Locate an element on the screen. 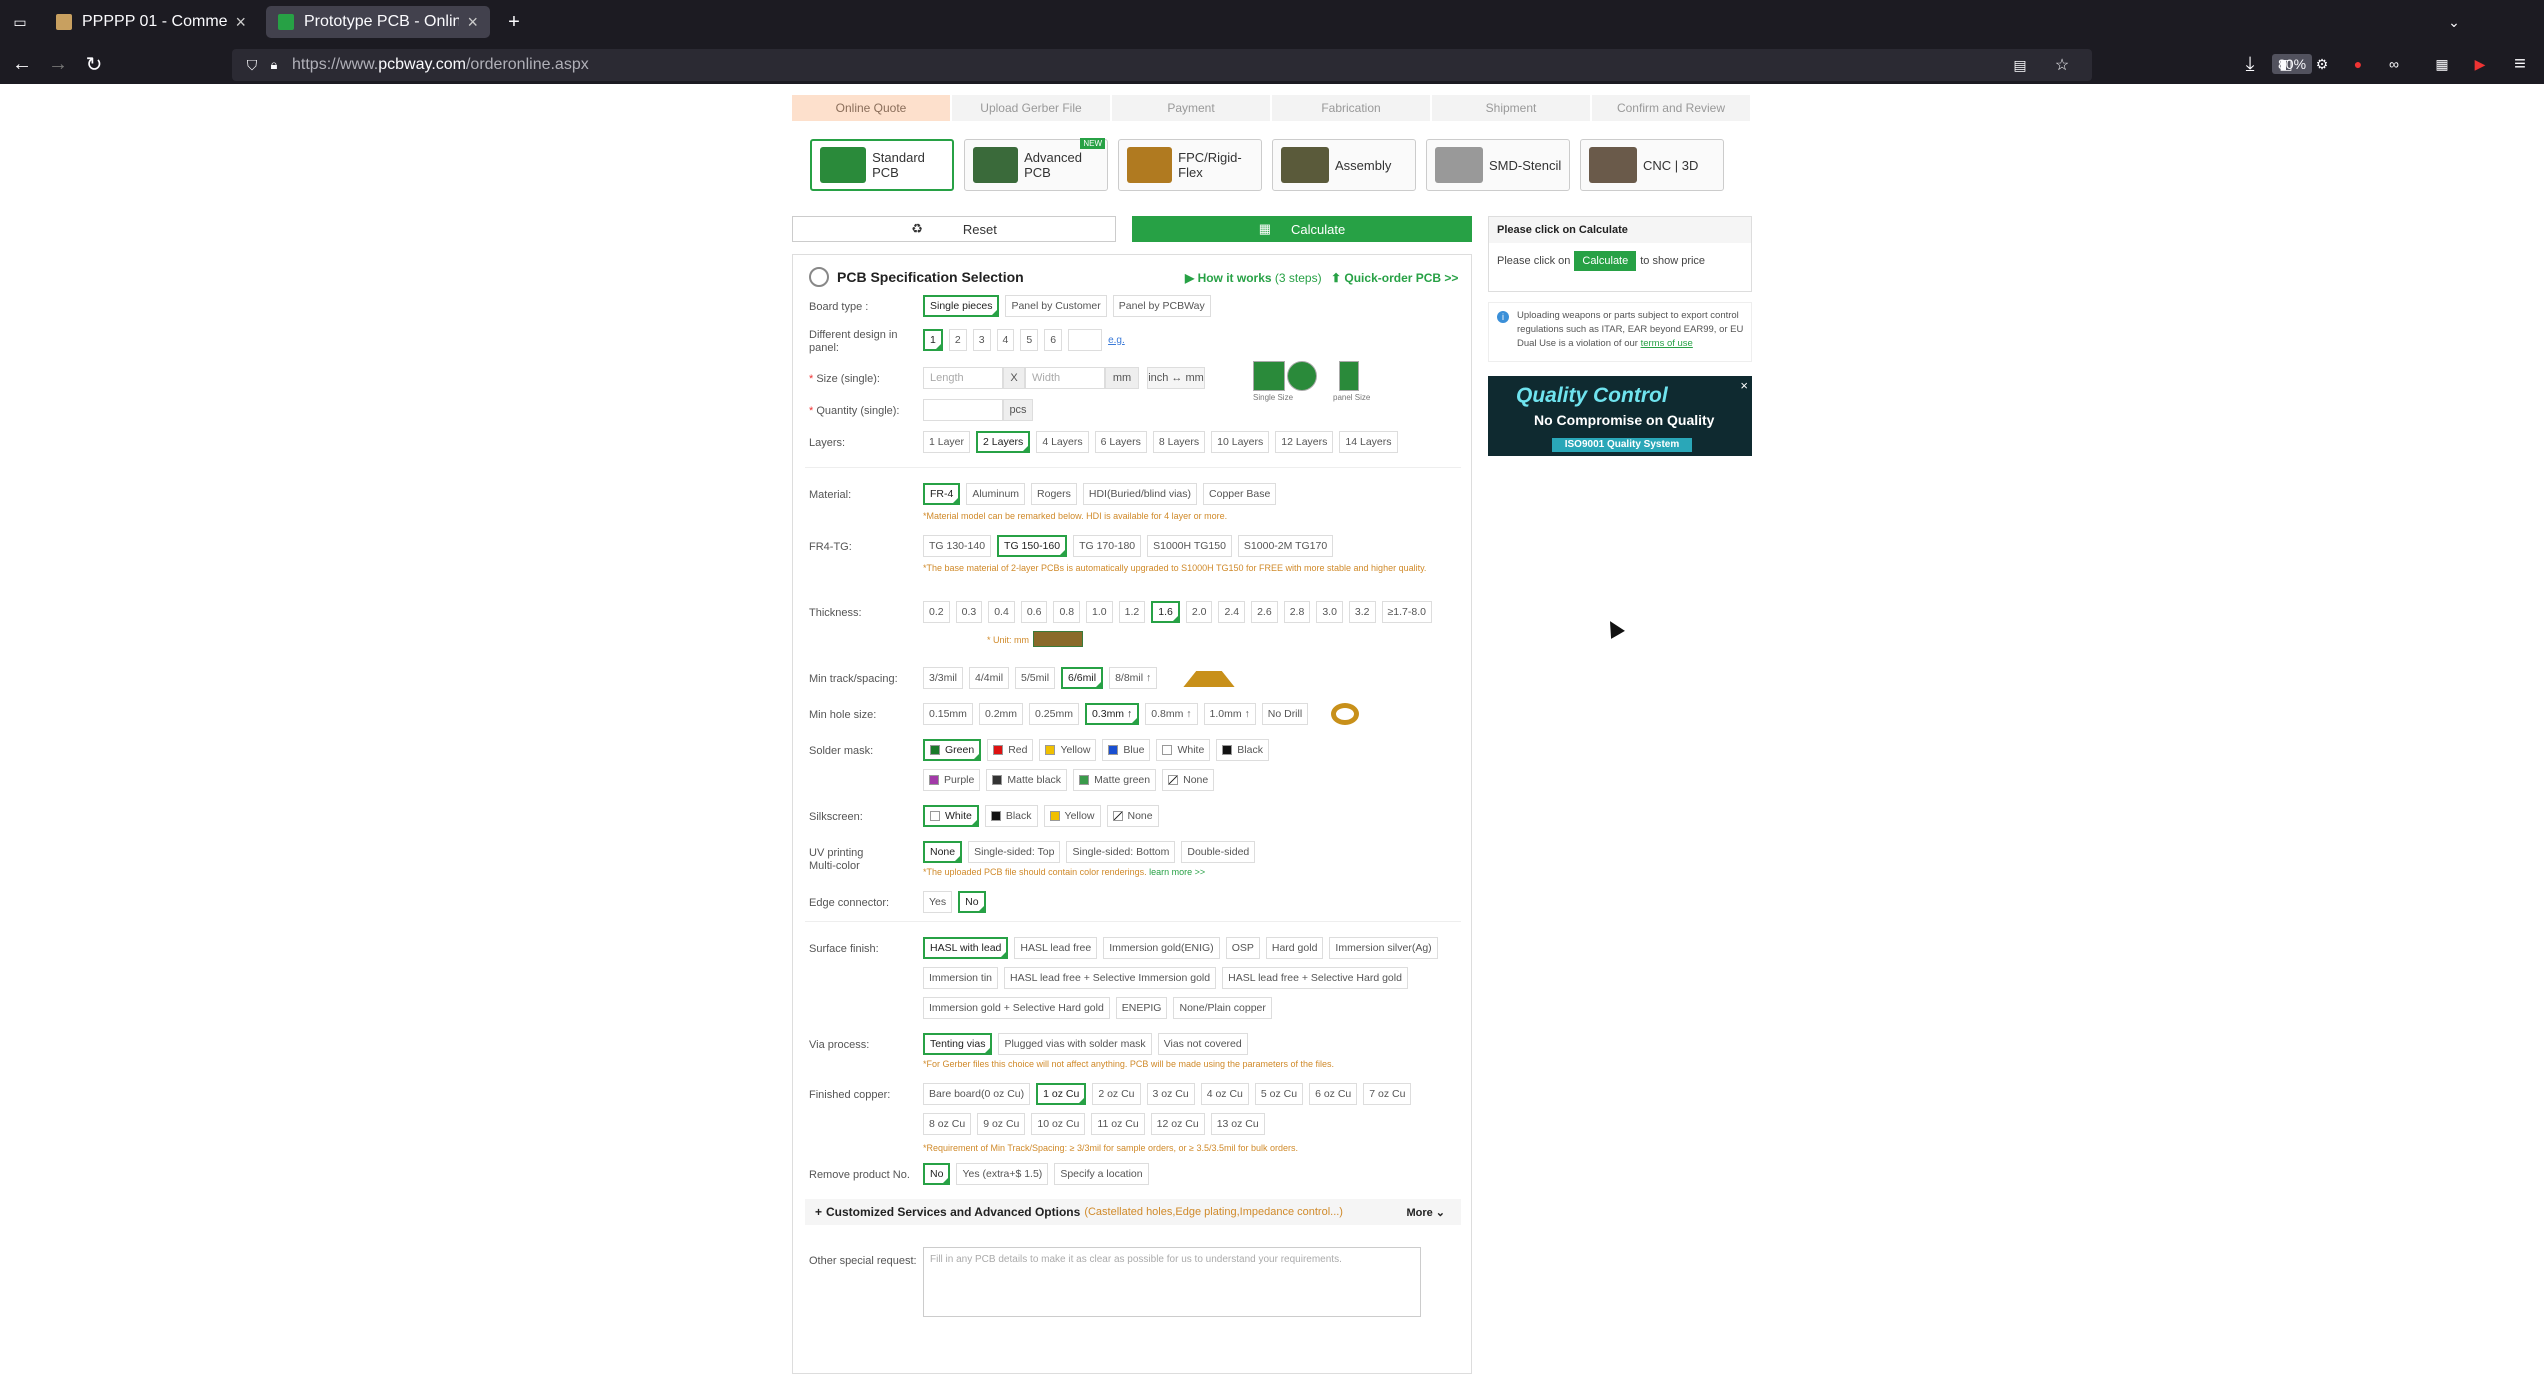 Image resolution: width=2544 pixels, height=1387 pixels. product-tab-5: CNC | 3D is located at coordinates (1652, 165).